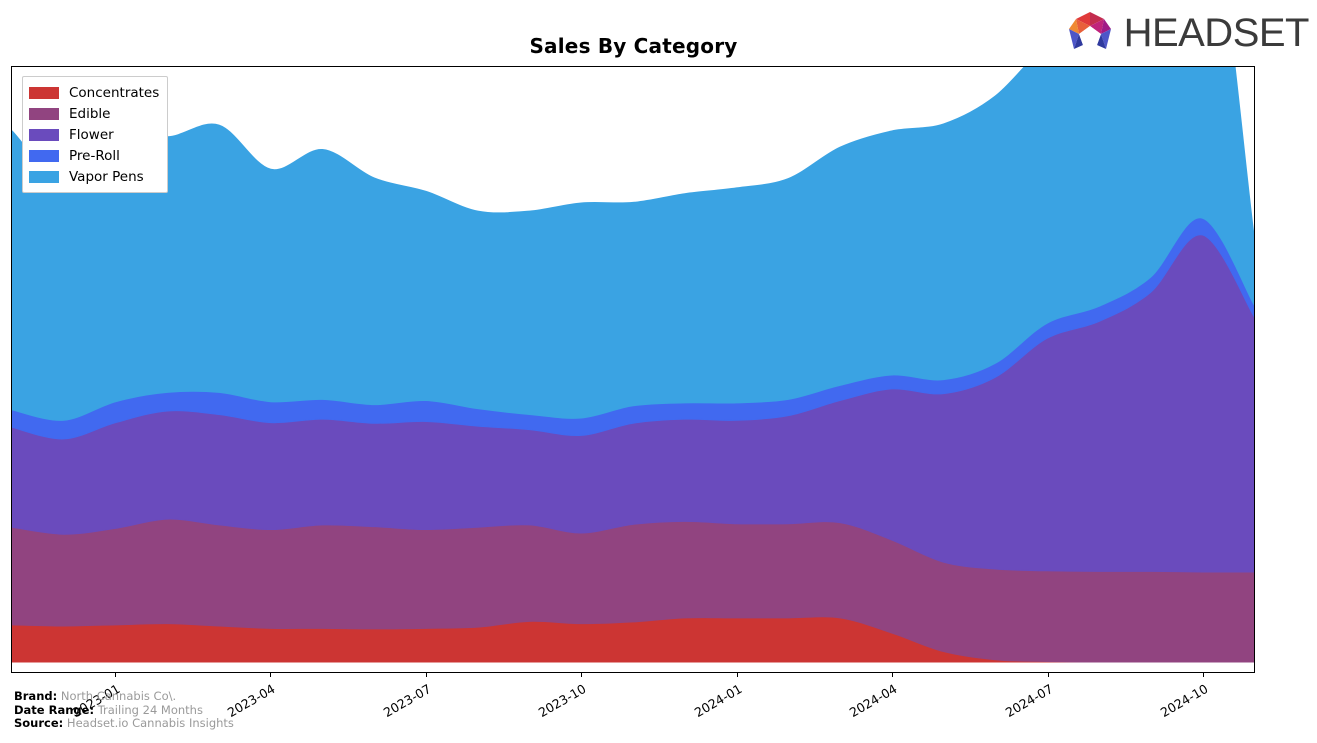  Describe the element at coordinates (718, 701) in the screenshot. I see `x-axis-tick-label: 2024-01` at that location.